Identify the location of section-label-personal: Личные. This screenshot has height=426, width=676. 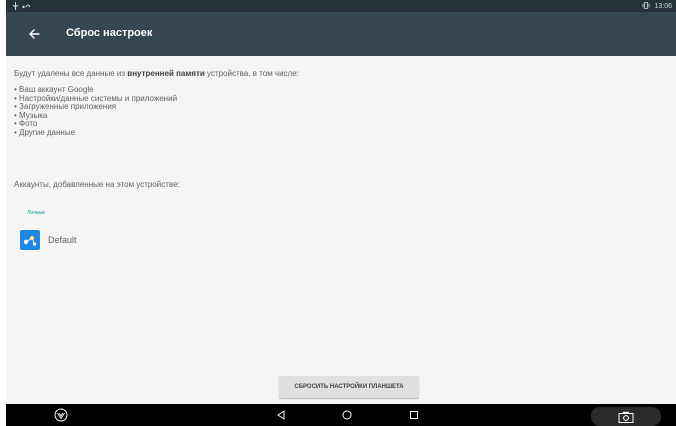
(36, 213).